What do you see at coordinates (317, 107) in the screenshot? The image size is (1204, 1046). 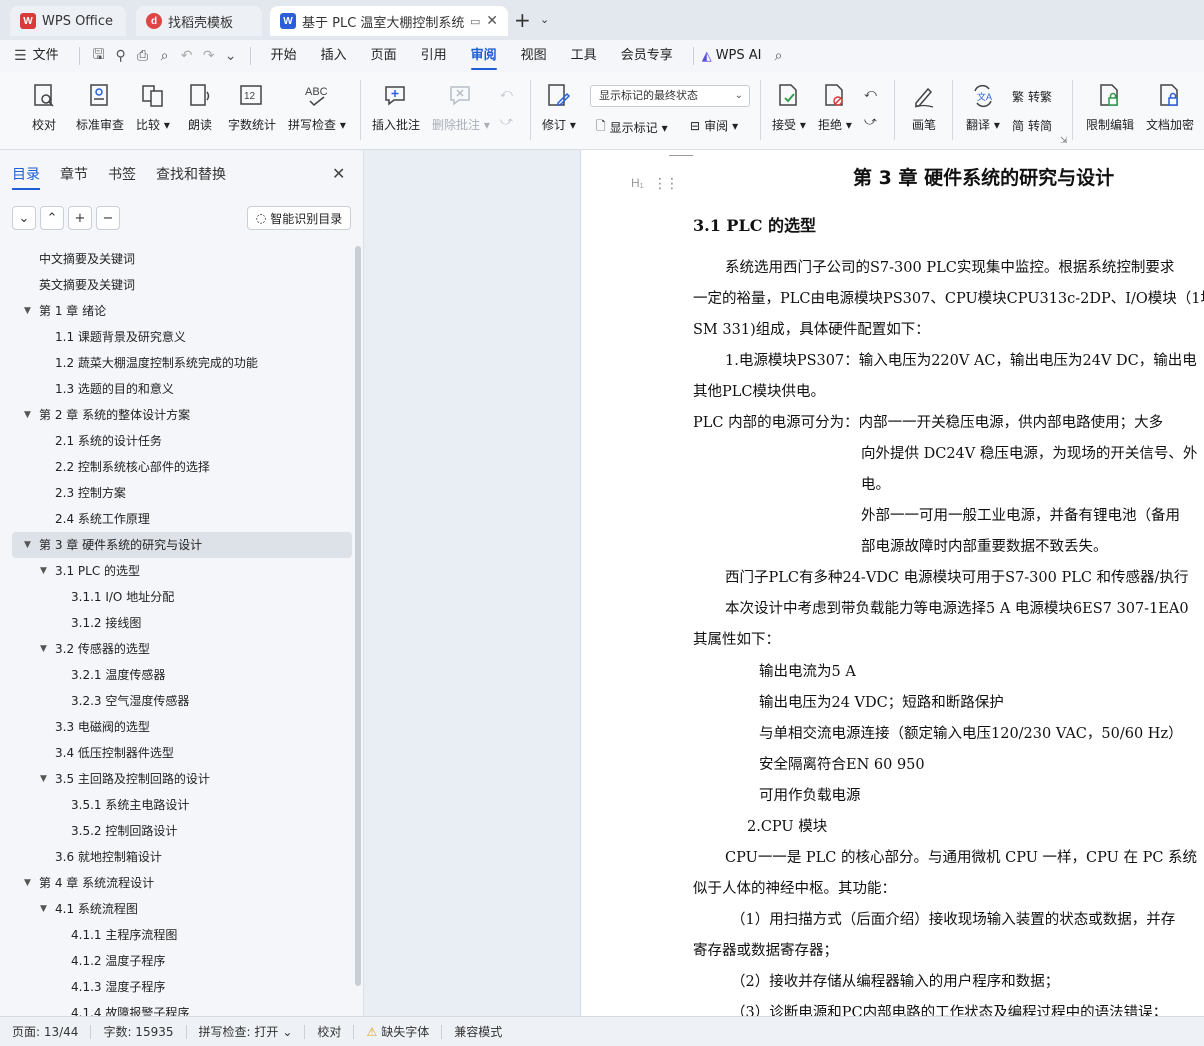 I see `spell-check-button: ABC 拼写检查 ▾` at bounding box center [317, 107].